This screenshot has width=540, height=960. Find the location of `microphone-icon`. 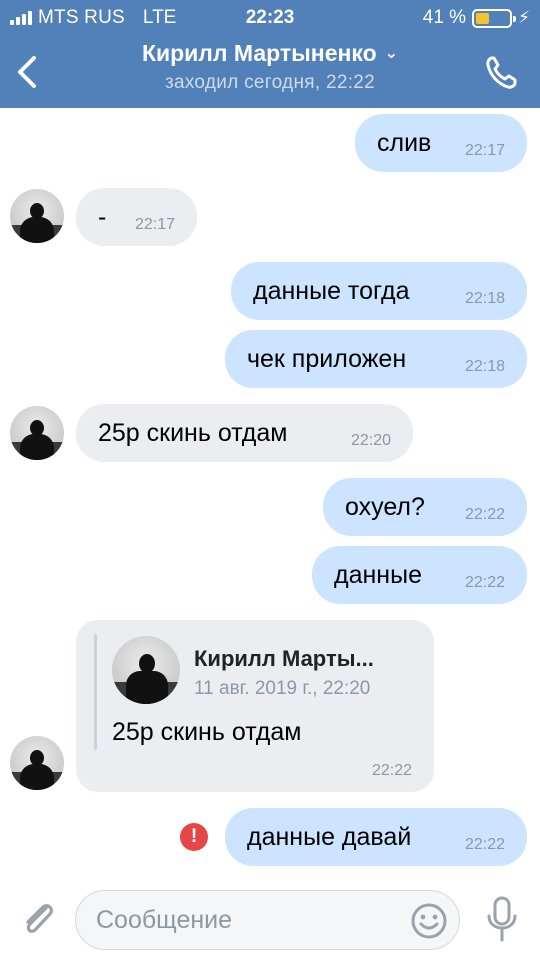

microphone-icon is located at coordinates (502, 919).